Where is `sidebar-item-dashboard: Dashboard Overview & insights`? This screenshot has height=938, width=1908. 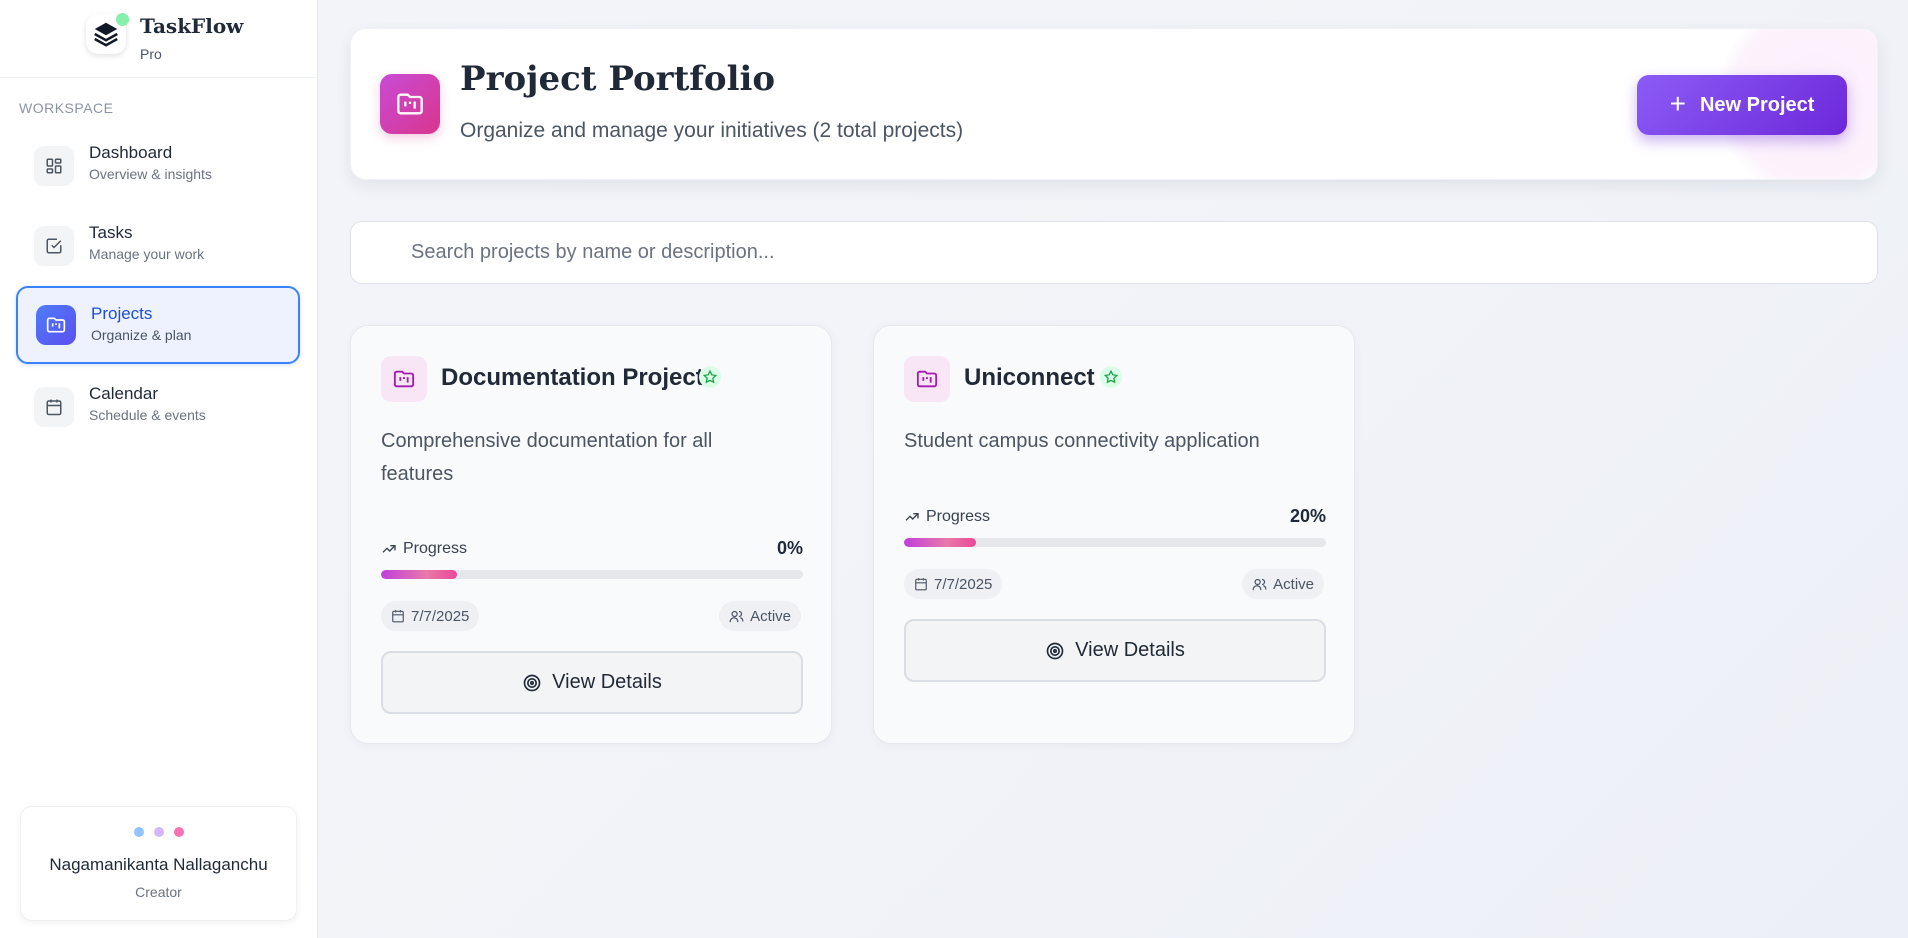 sidebar-item-dashboard: Dashboard Overview & insights is located at coordinates (158, 166).